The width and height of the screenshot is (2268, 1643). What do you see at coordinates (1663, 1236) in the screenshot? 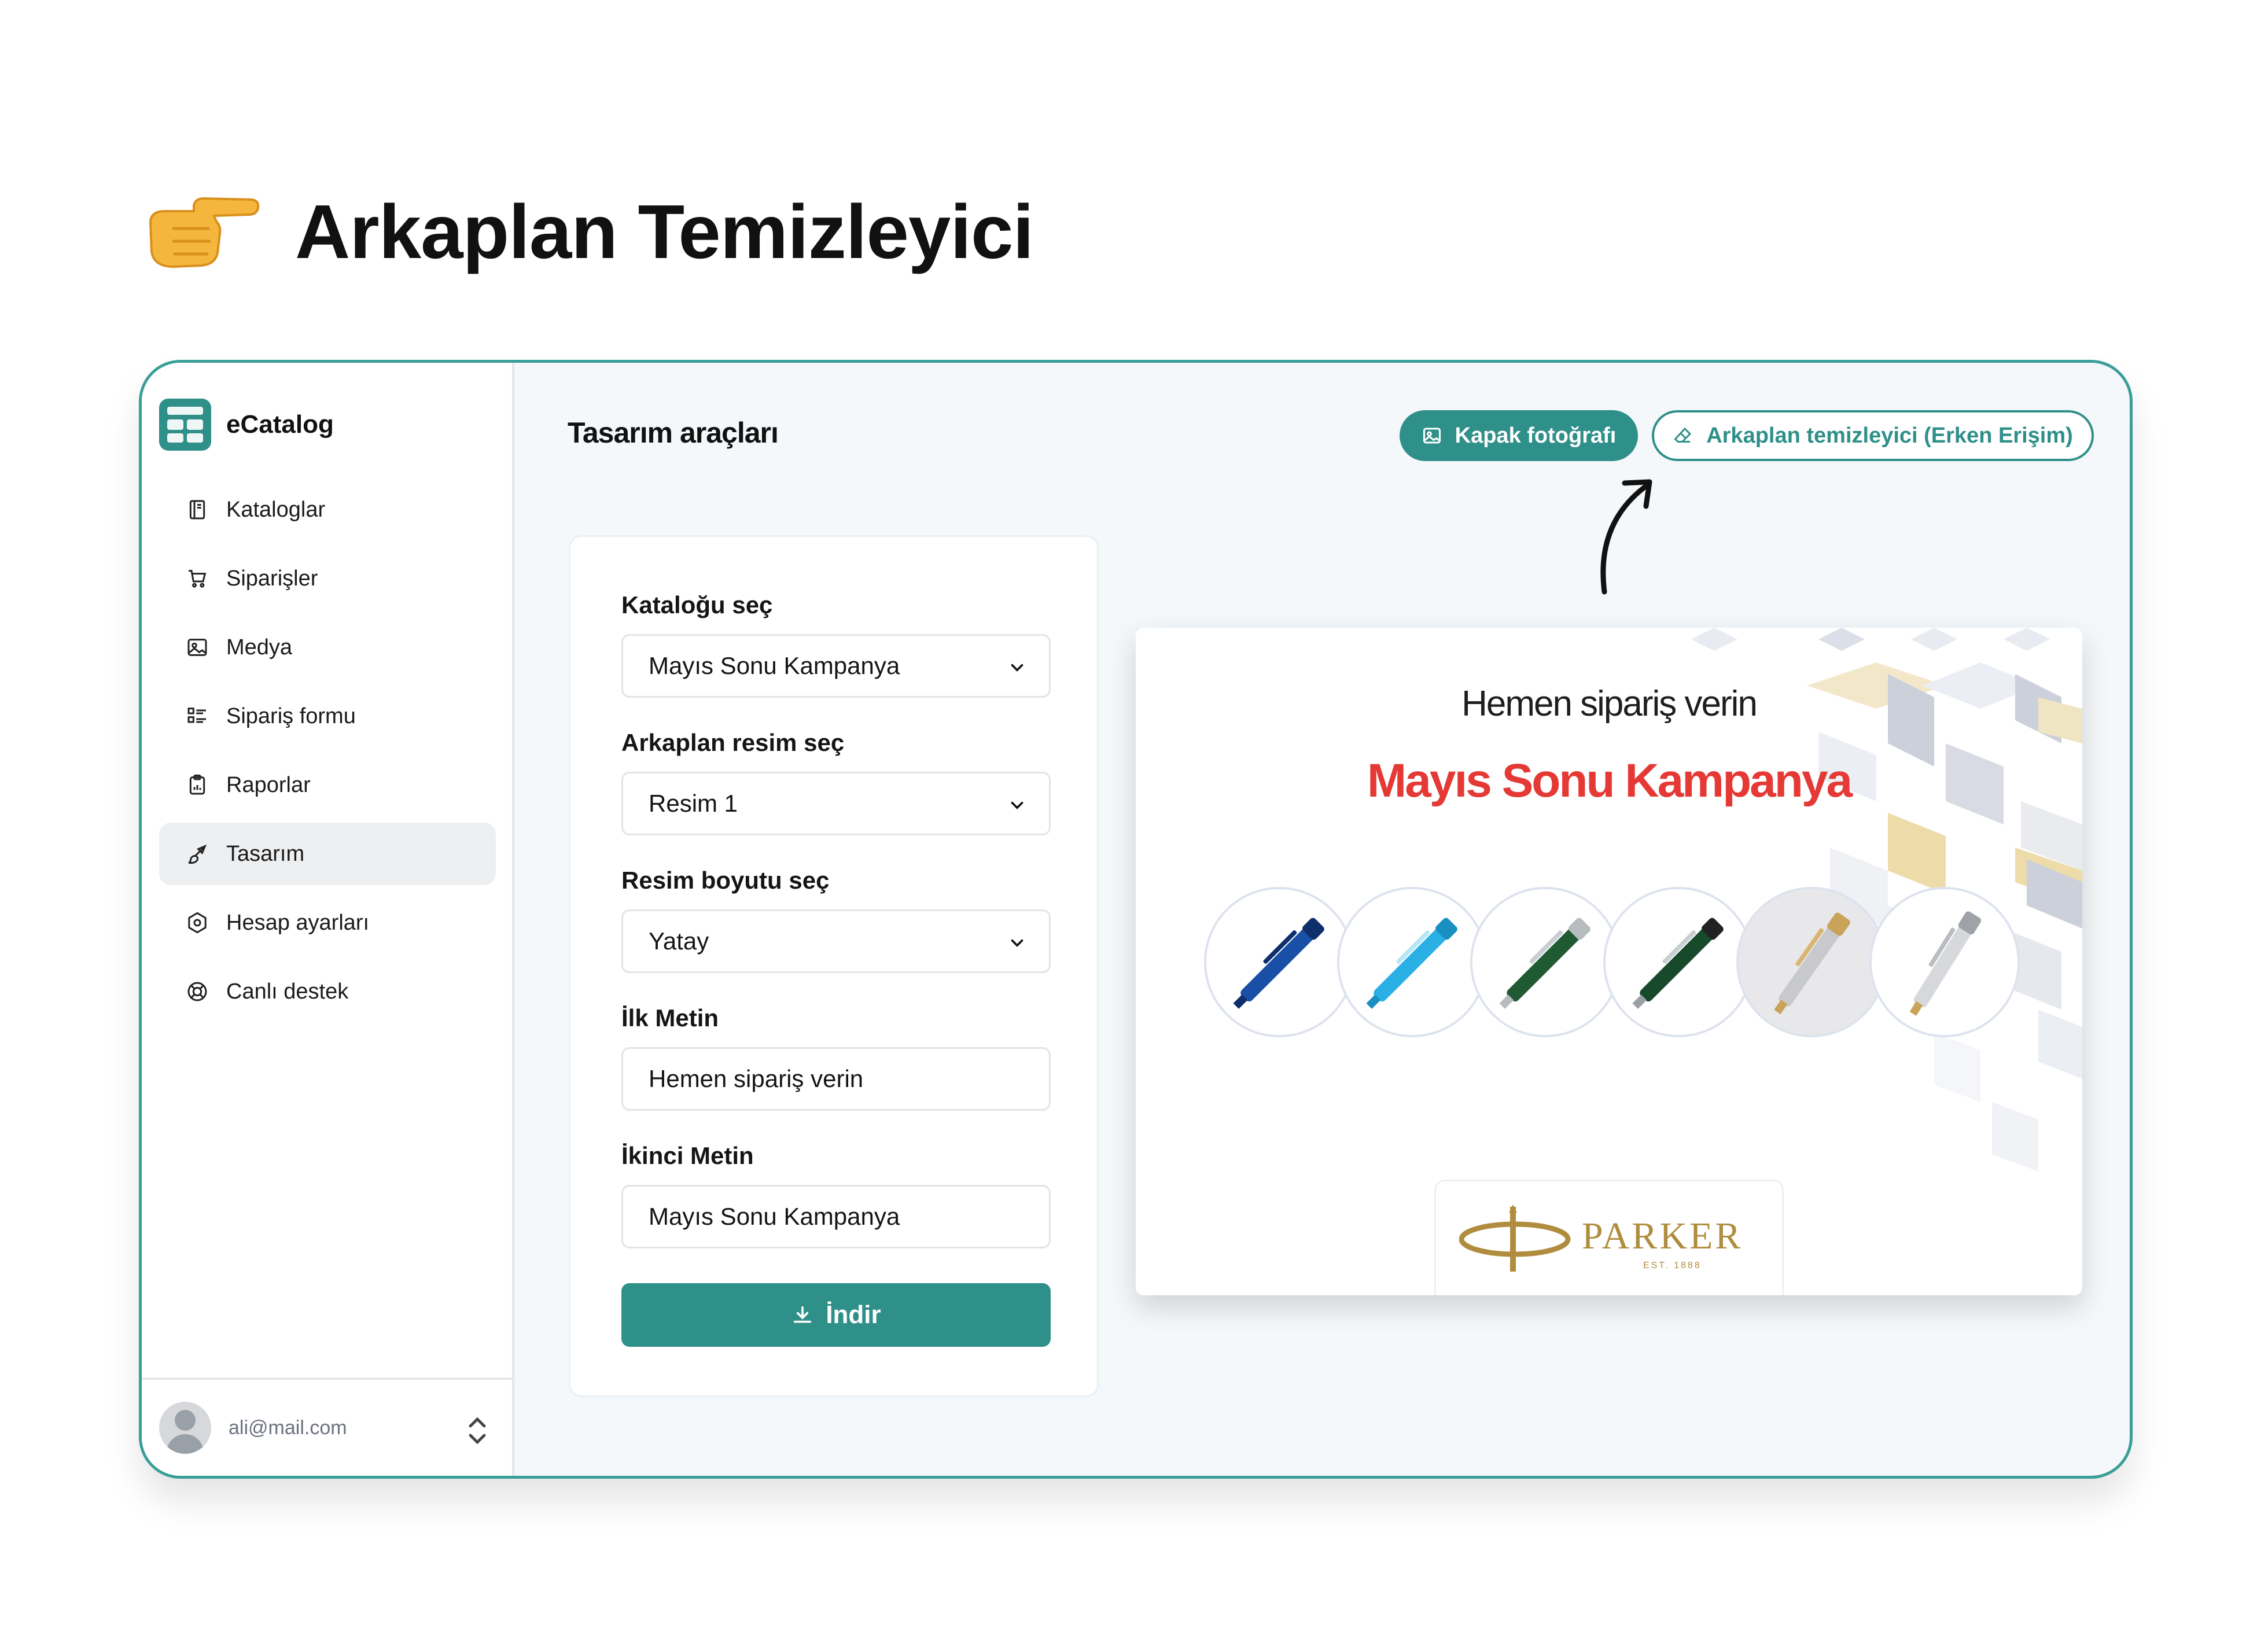
I see `parker-wordmark: PARKER` at bounding box center [1663, 1236].